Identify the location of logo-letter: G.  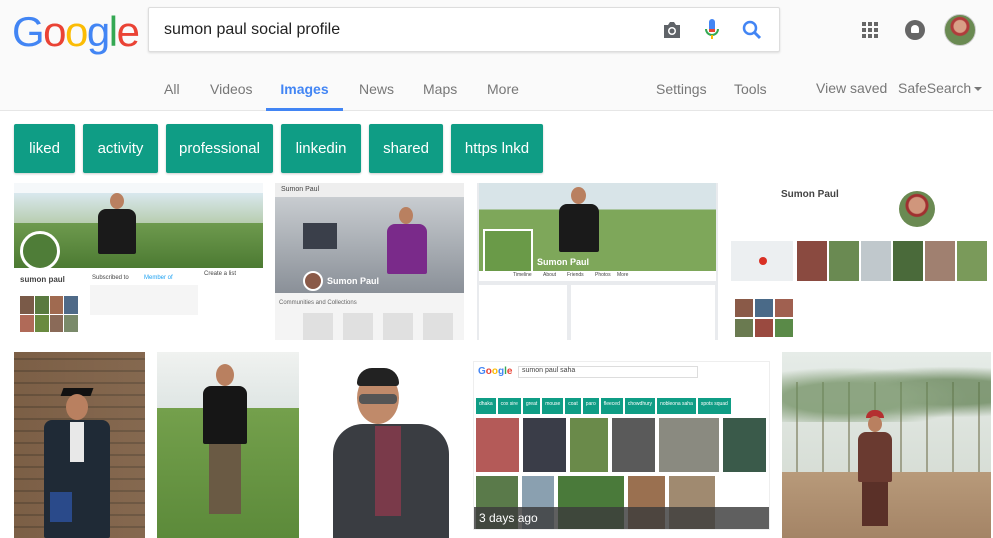
(28, 31).